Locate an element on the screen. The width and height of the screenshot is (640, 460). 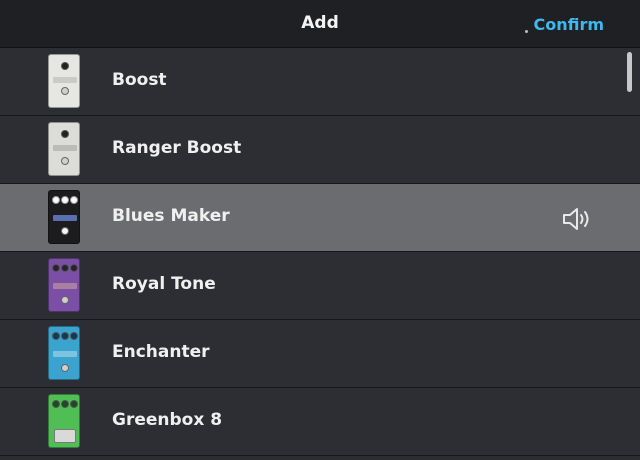
list-item-greenbox-8: Greenbox 8 is located at coordinates (320, 422).